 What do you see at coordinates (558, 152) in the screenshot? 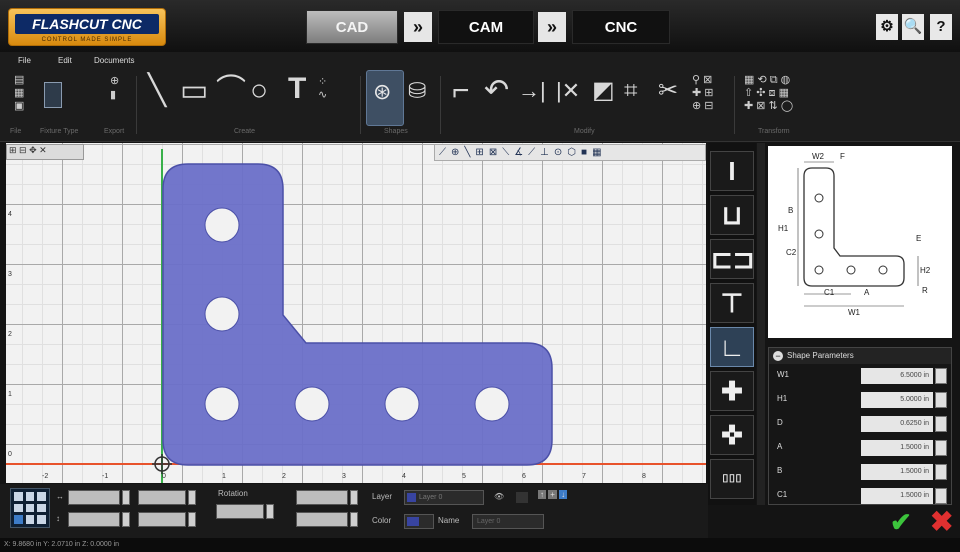
I see `snap-icon: ⊙` at bounding box center [558, 152].